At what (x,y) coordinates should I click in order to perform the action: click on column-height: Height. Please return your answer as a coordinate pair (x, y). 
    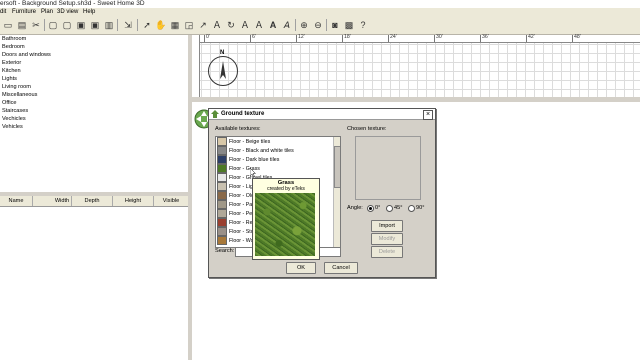
    Looking at the image, I should click on (133, 201).